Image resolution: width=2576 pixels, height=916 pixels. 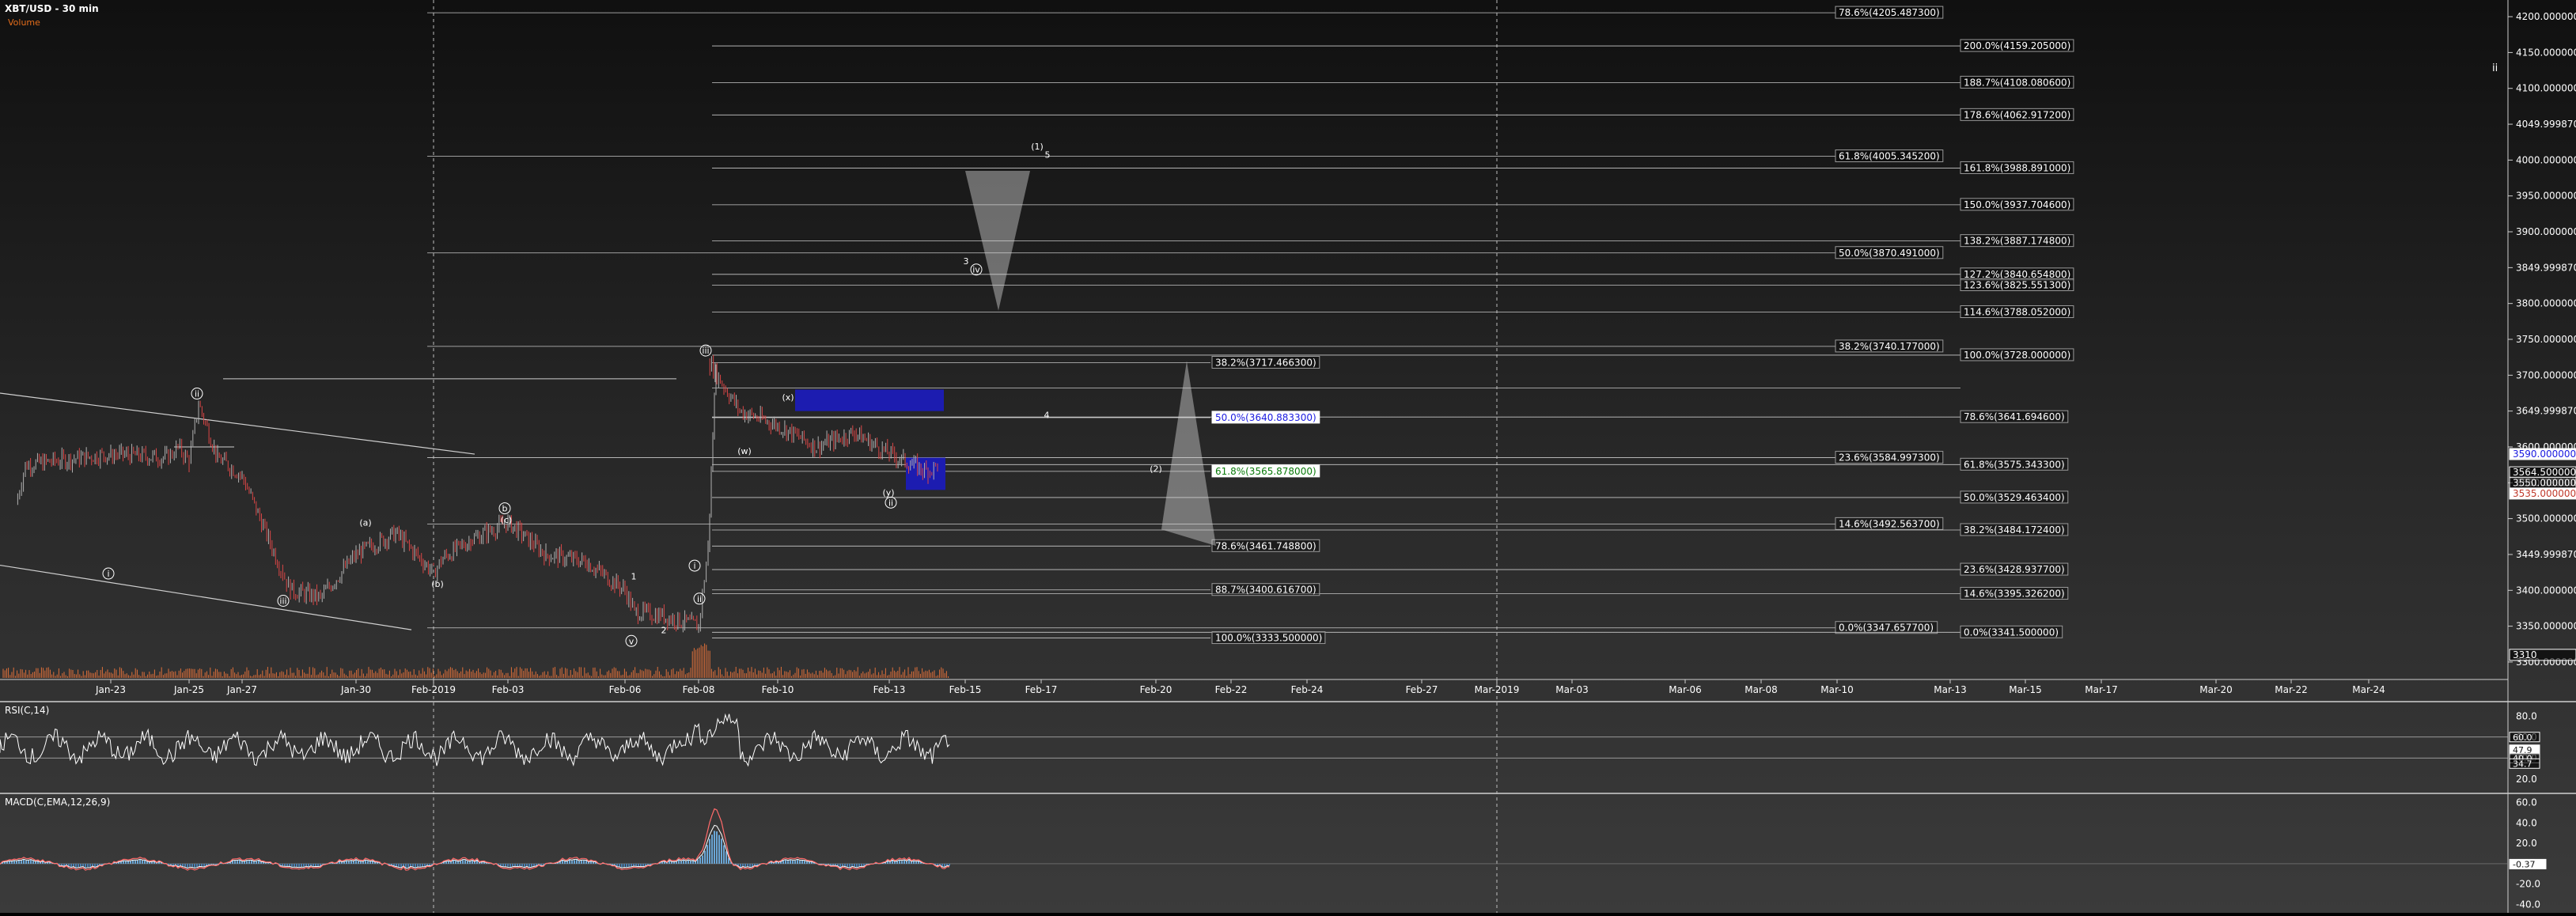 I want to click on rsi-badge: 34.7, so click(x=2522, y=764).